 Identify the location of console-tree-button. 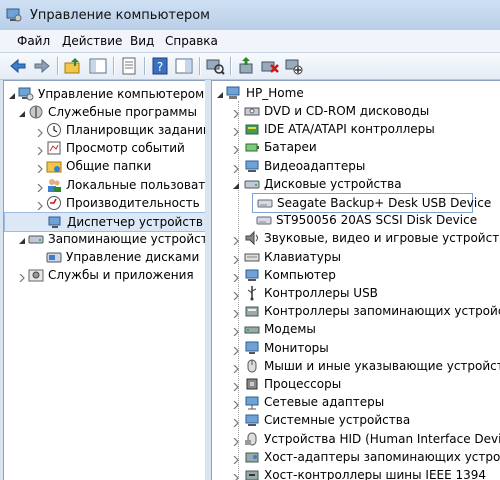
(184, 66).